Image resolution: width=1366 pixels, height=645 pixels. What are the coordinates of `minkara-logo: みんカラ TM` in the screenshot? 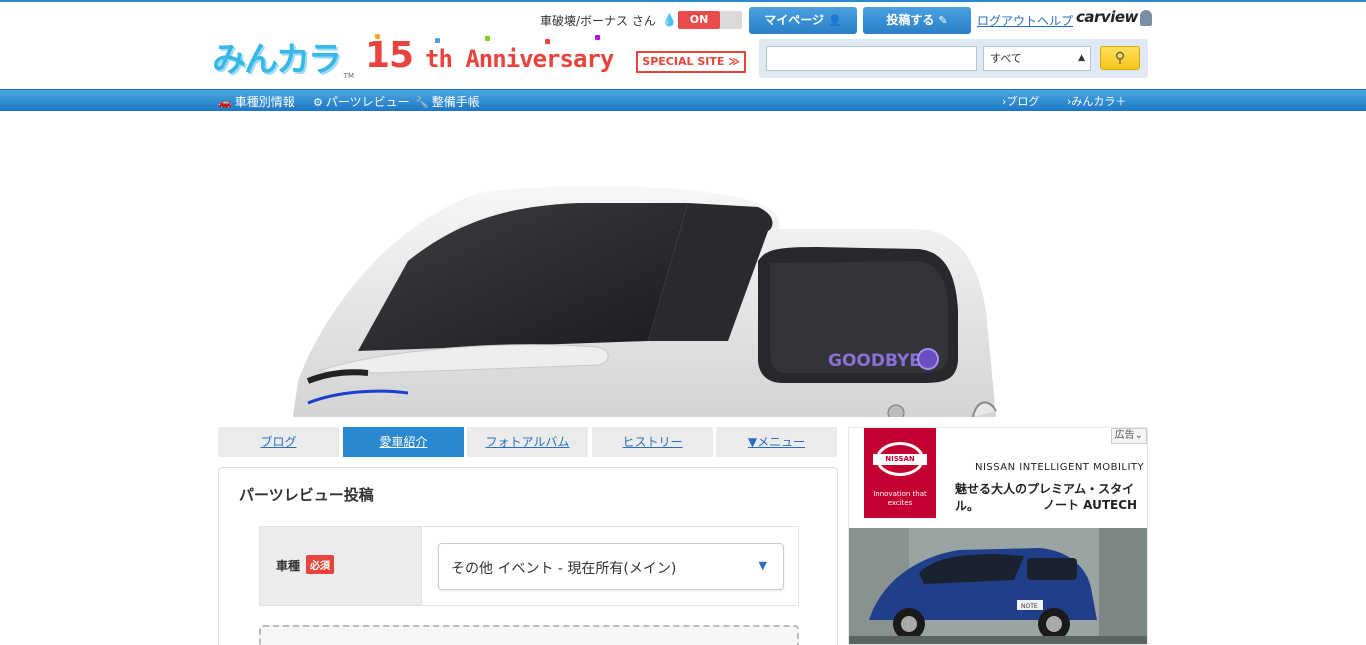 It's located at (283, 61).